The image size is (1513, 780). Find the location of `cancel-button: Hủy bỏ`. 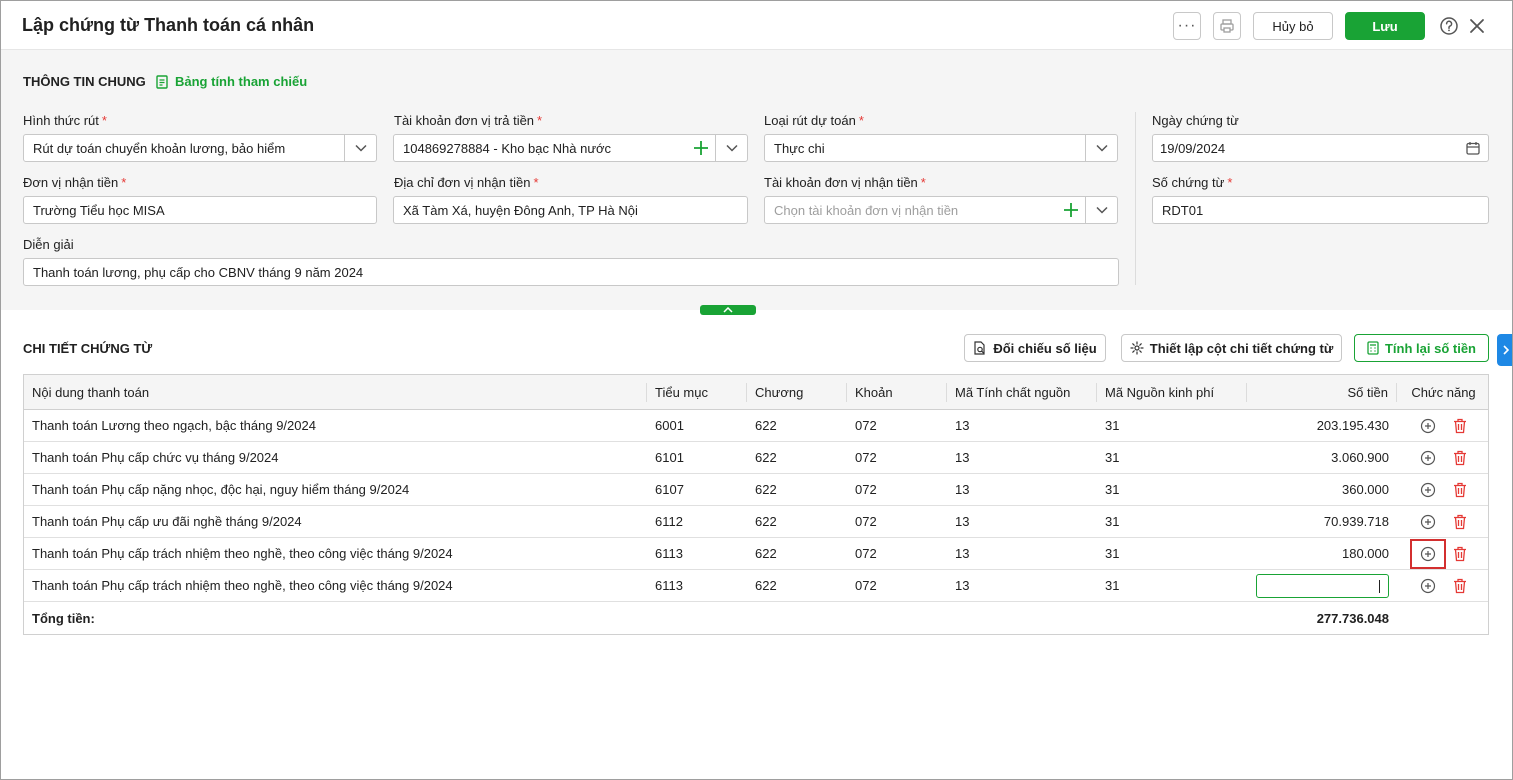

cancel-button: Hủy bỏ is located at coordinates (1293, 26).